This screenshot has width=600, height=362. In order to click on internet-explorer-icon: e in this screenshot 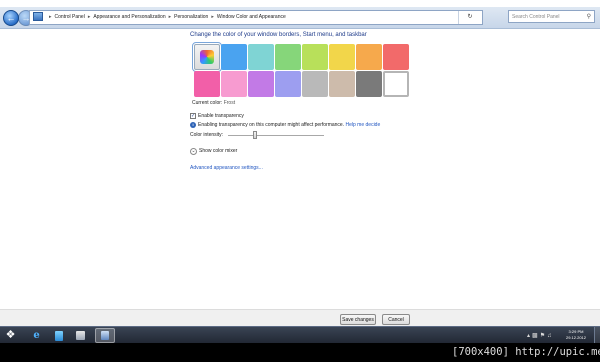, I will do `click(36, 335)`.